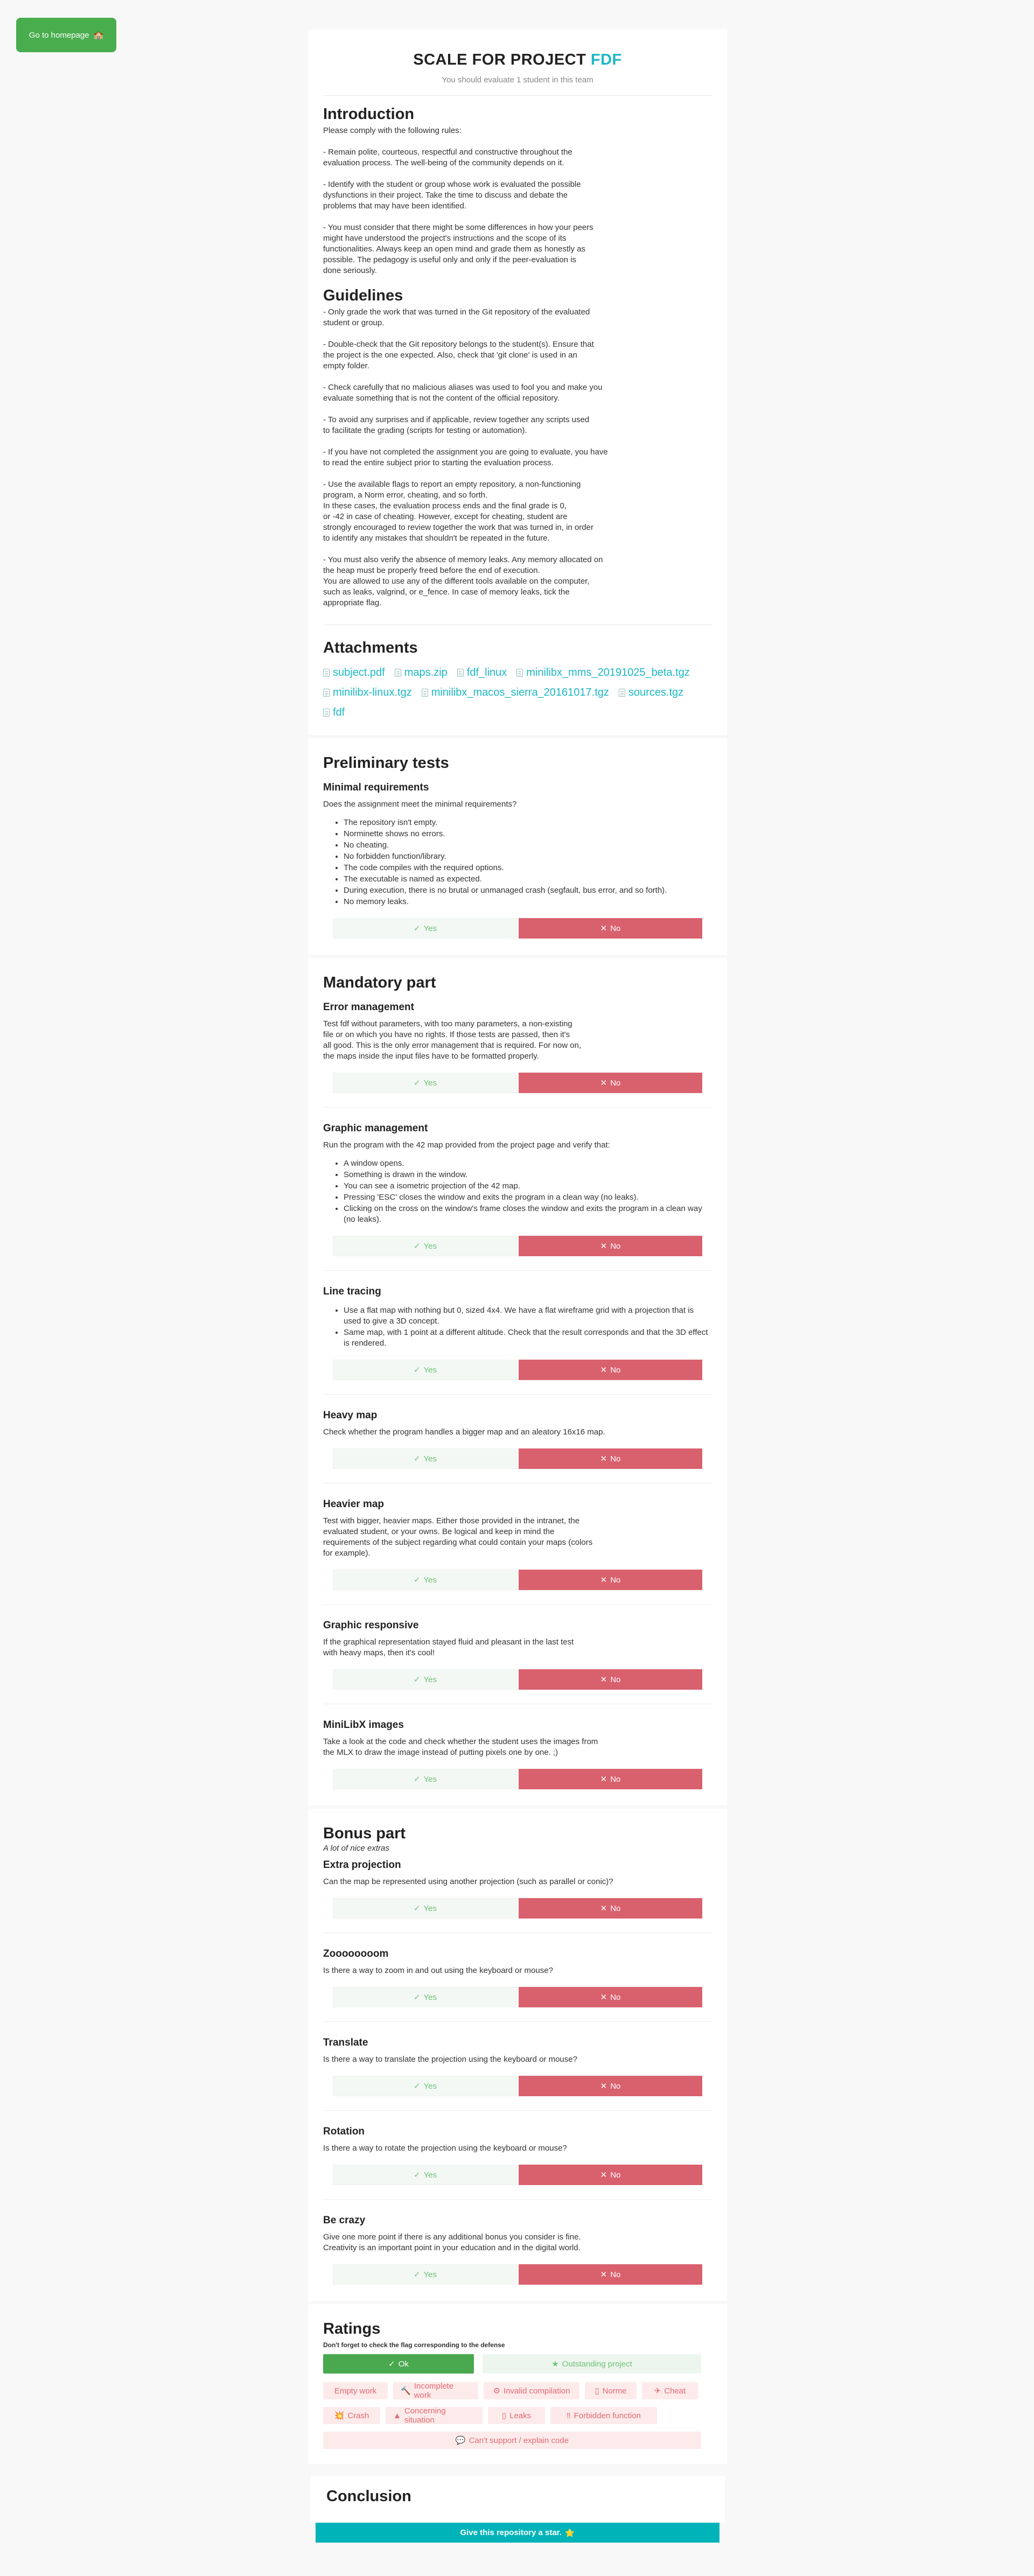 This screenshot has height=2576, width=1034. I want to click on go-to-homepage-button: Go to homepage 🏫, so click(66, 35).